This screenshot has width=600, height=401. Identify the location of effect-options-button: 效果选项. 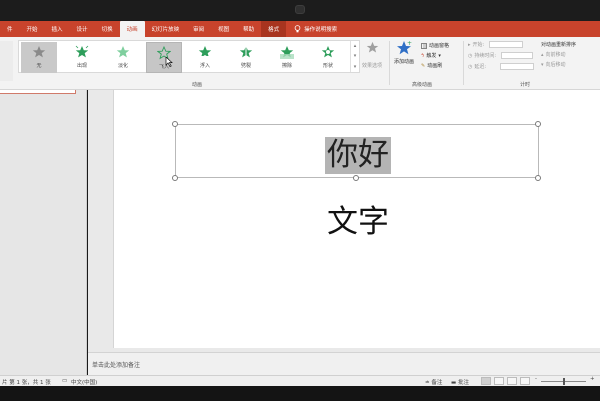
(372, 55).